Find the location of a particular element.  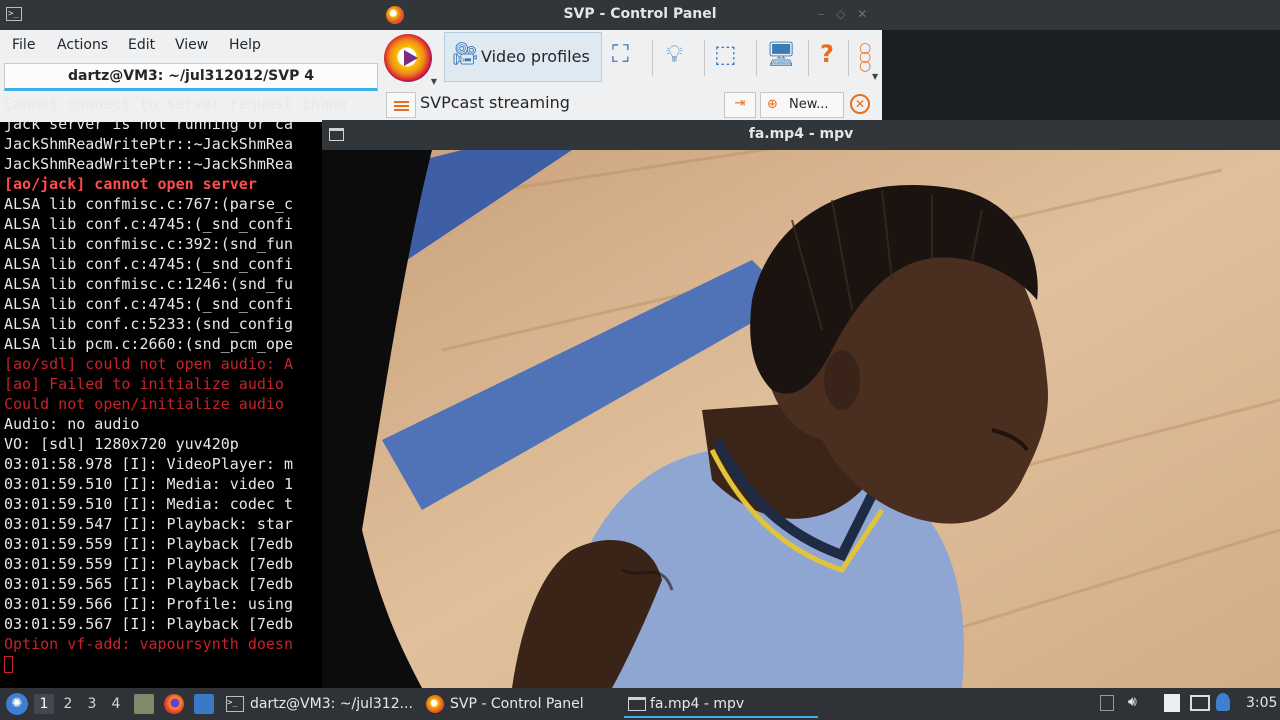

video-camera-icon: 🎥︎ is located at coordinates (465, 54).